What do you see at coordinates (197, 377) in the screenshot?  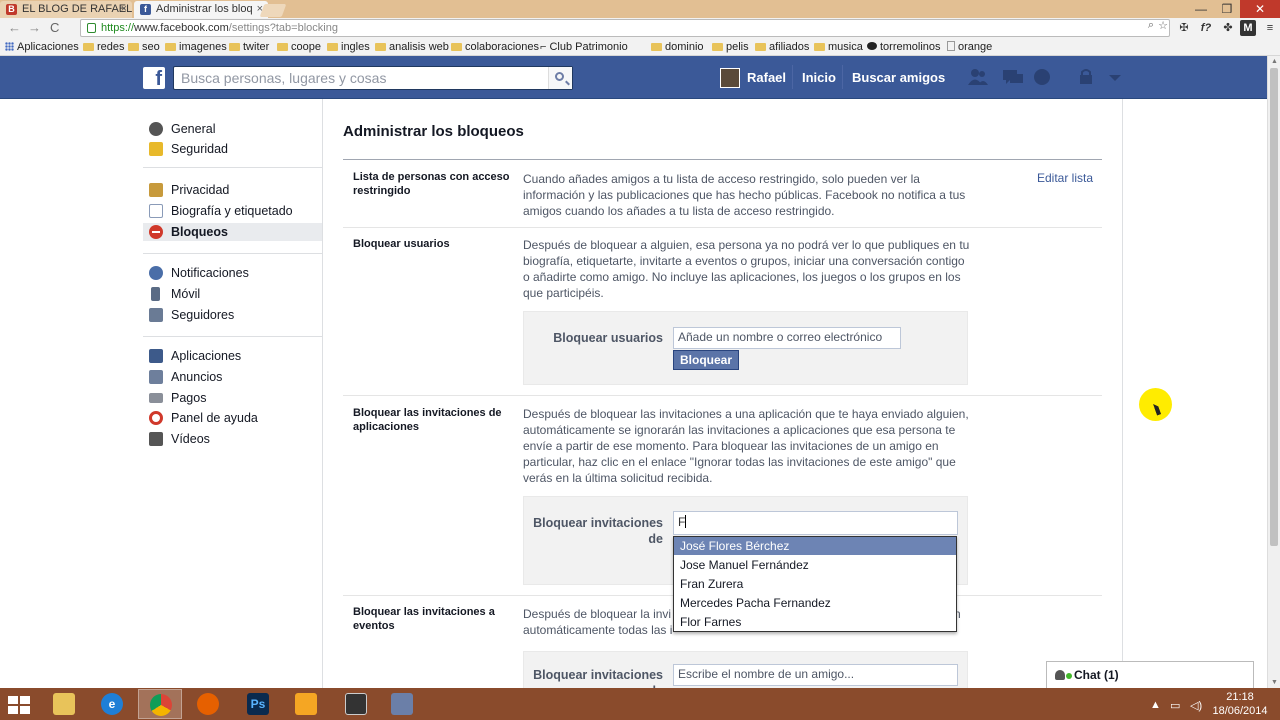 I see `sidebar-item-label: Anuncios` at bounding box center [197, 377].